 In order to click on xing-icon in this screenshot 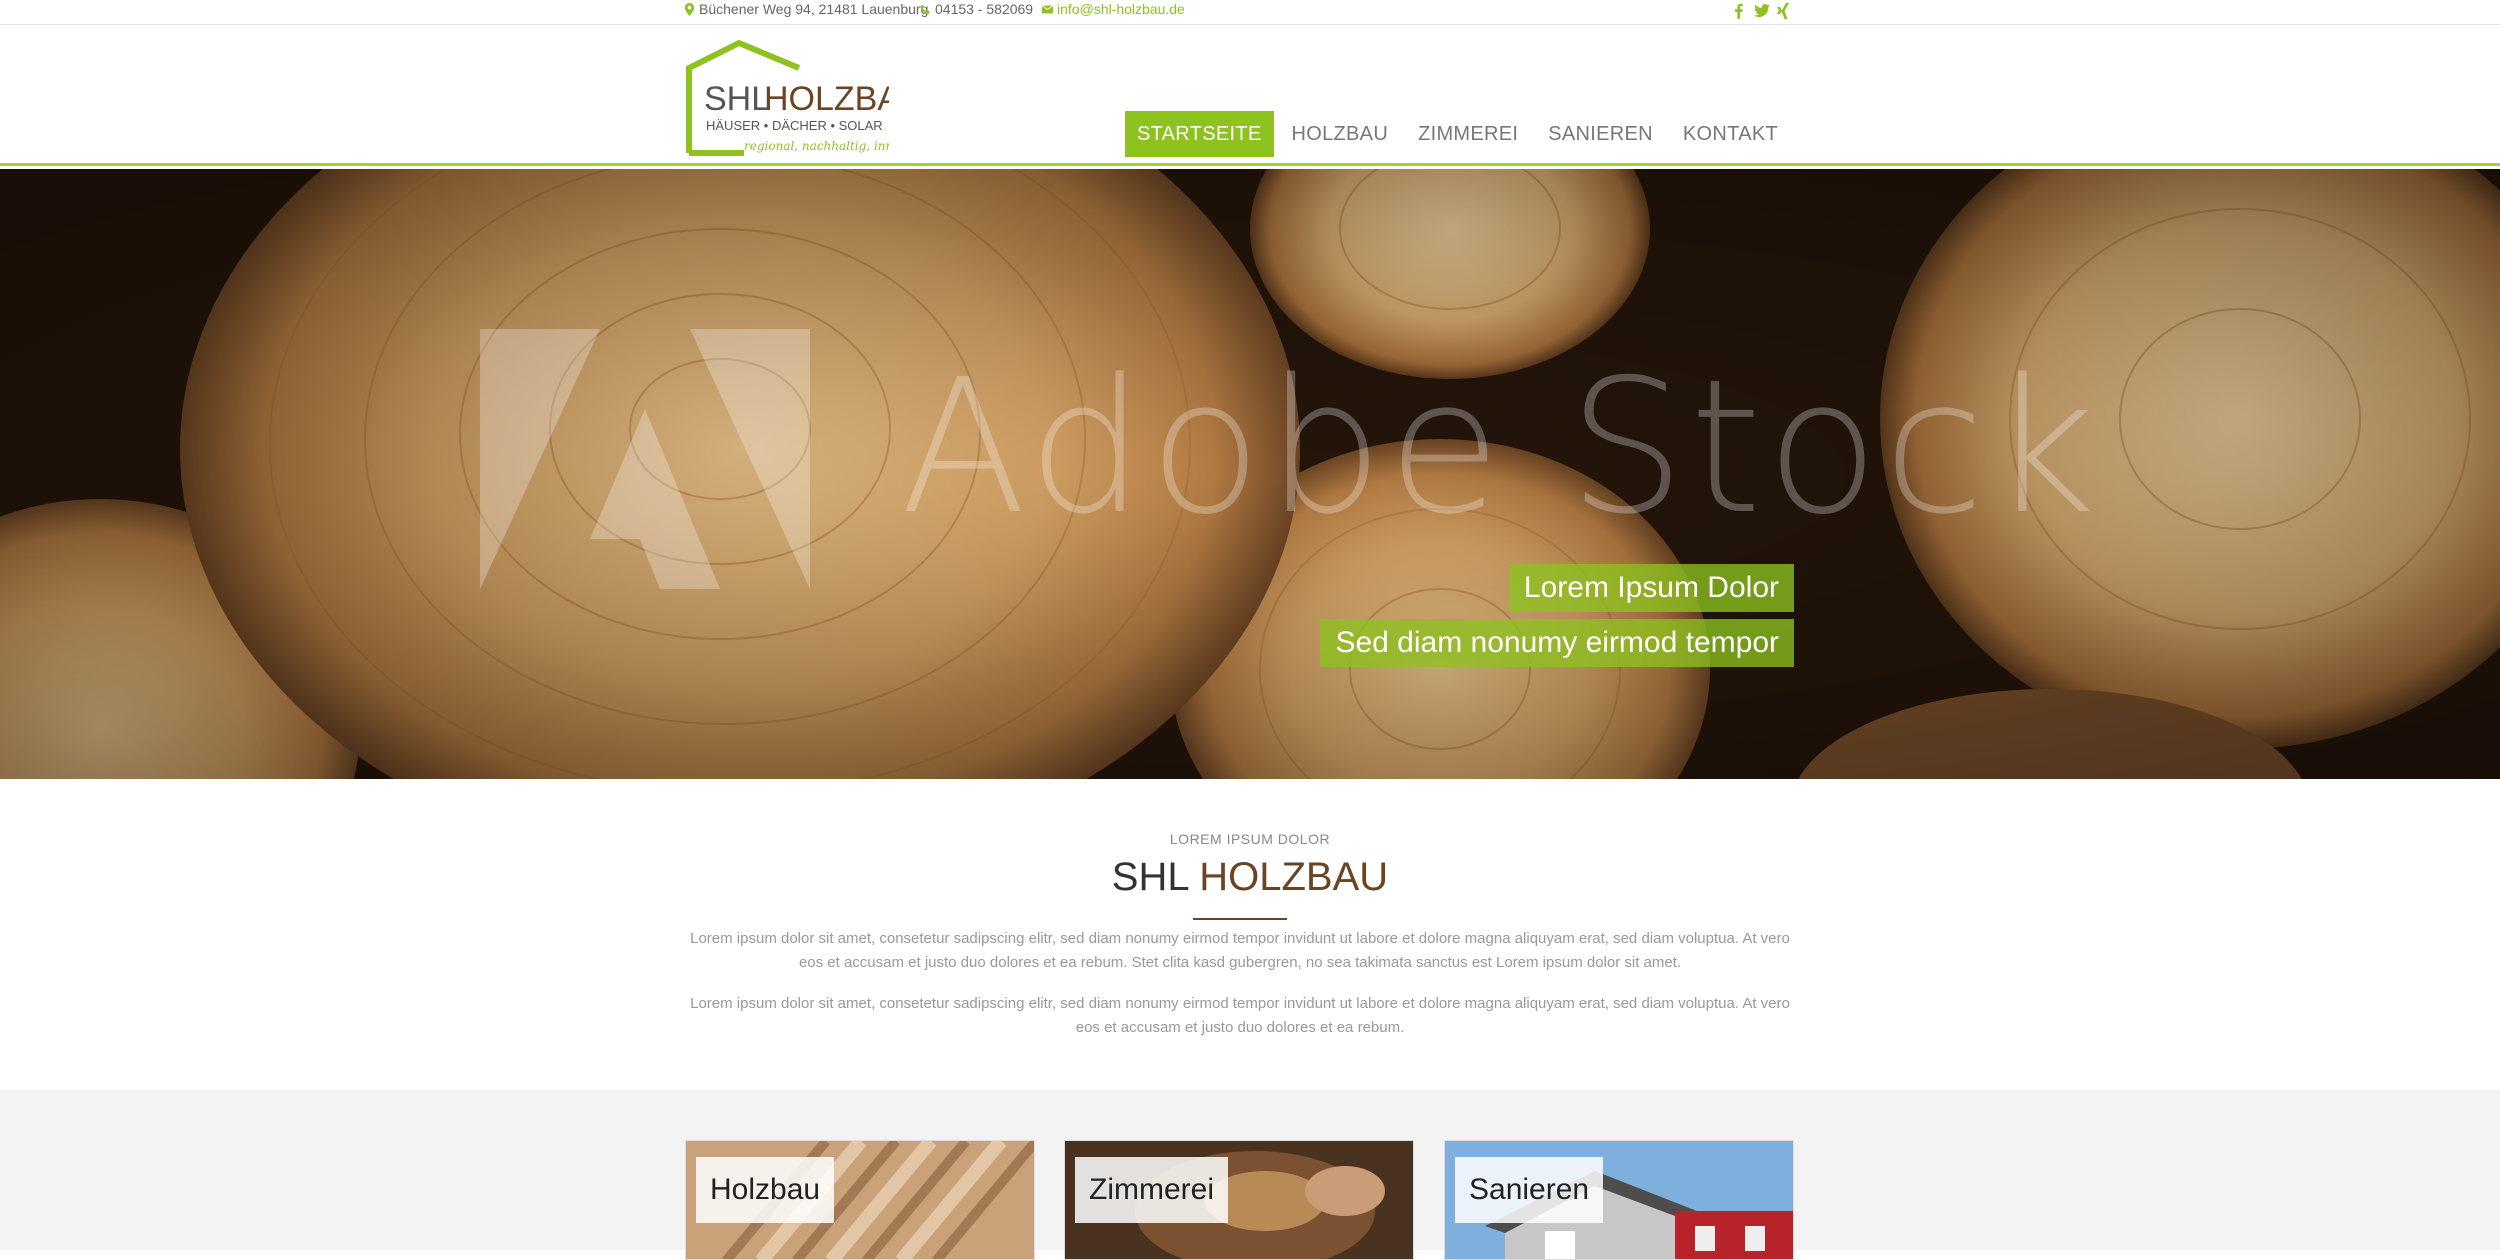, I will do `click(1783, 11)`.